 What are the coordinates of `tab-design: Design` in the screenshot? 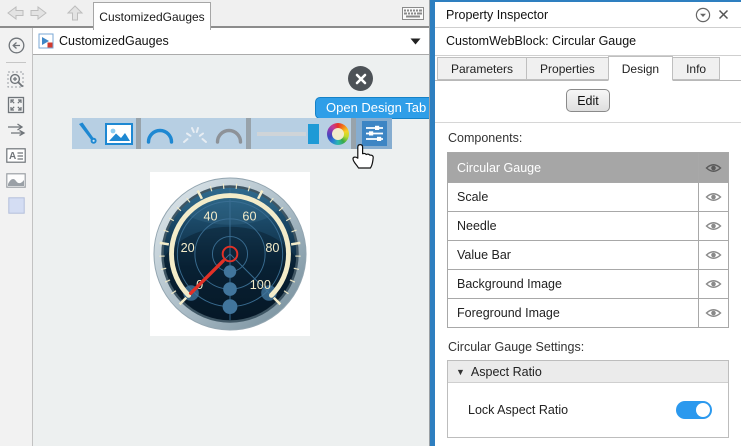 It's located at (640, 68).